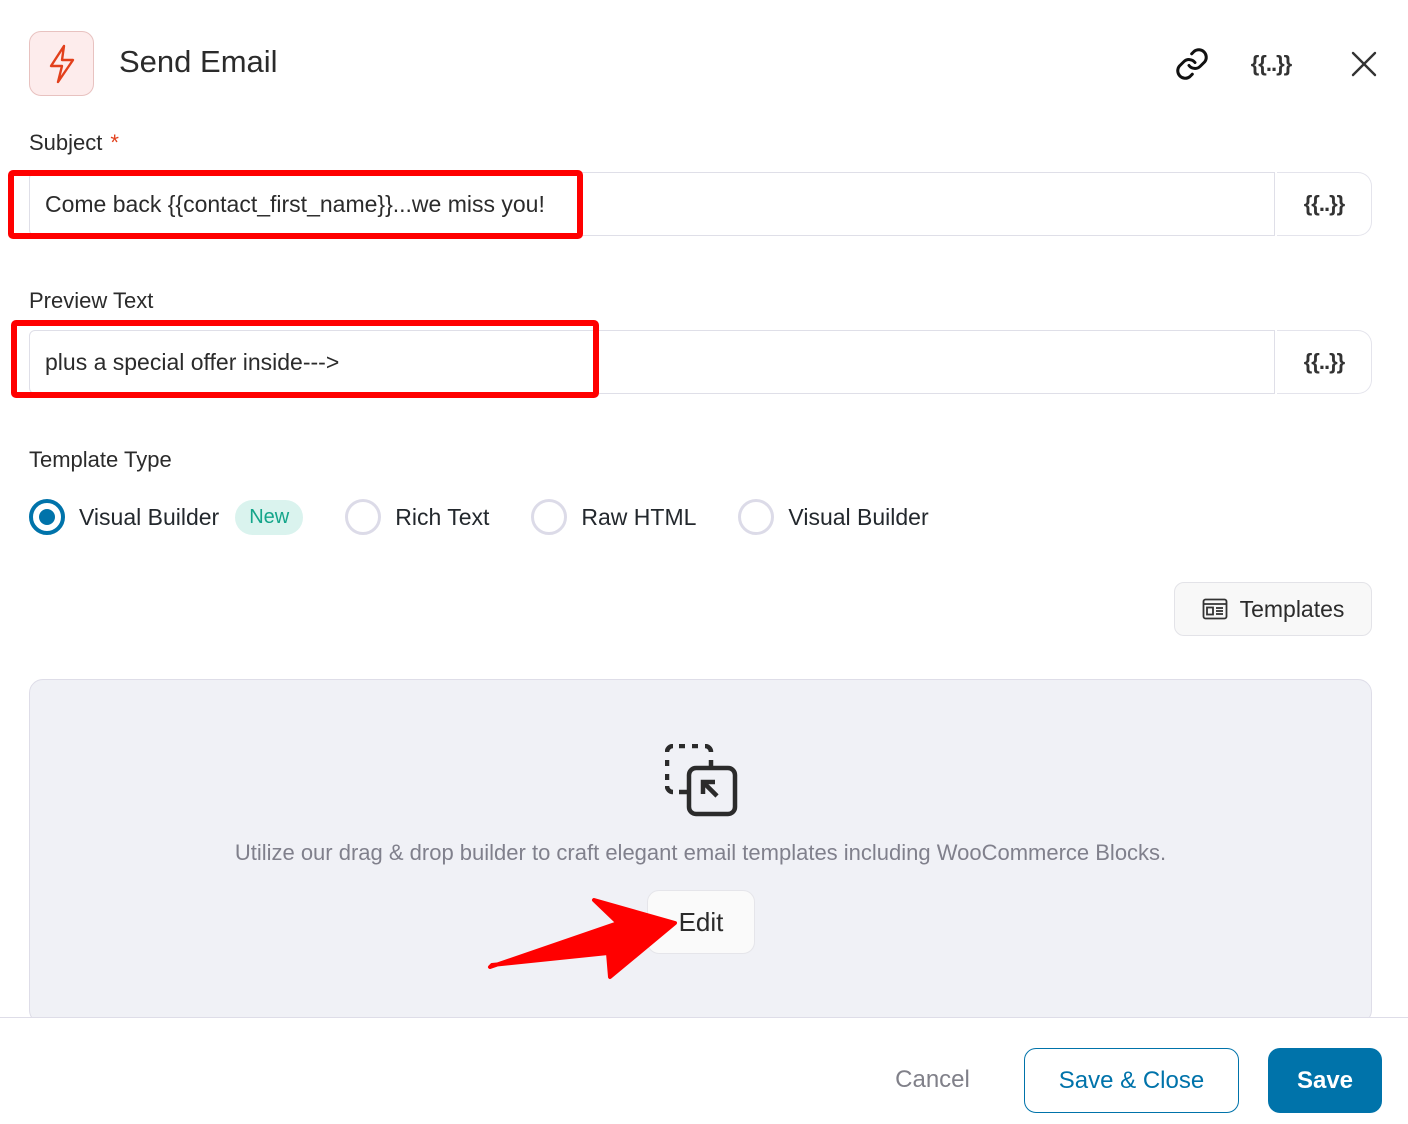 This screenshot has width=1408, height=1124. I want to click on subject-merge-tags-button: {{..}}, so click(1324, 204).